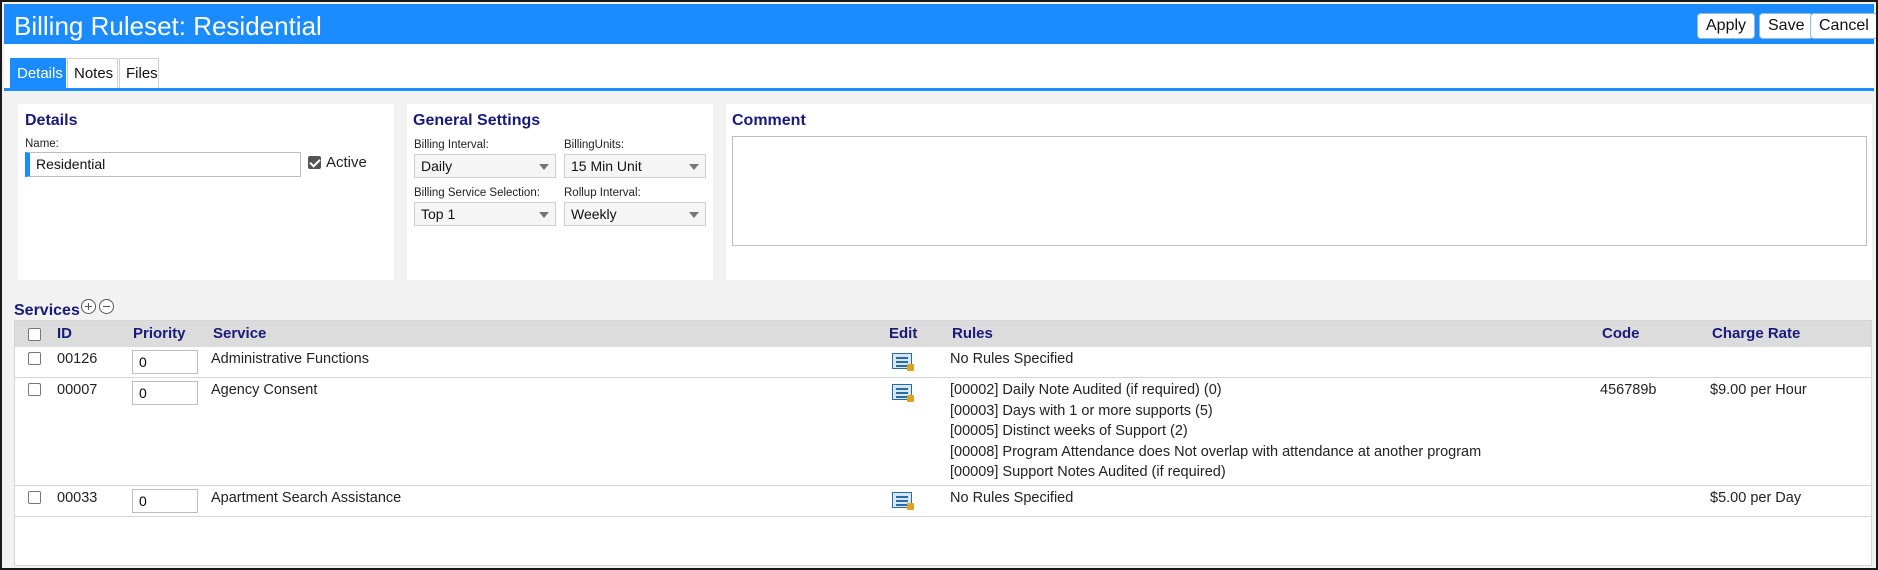 The width and height of the screenshot is (1878, 570). What do you see at coordinates (92, 73) in the screenshot?
I see `tab-notes: Notes` at bounding box center [92, 73].